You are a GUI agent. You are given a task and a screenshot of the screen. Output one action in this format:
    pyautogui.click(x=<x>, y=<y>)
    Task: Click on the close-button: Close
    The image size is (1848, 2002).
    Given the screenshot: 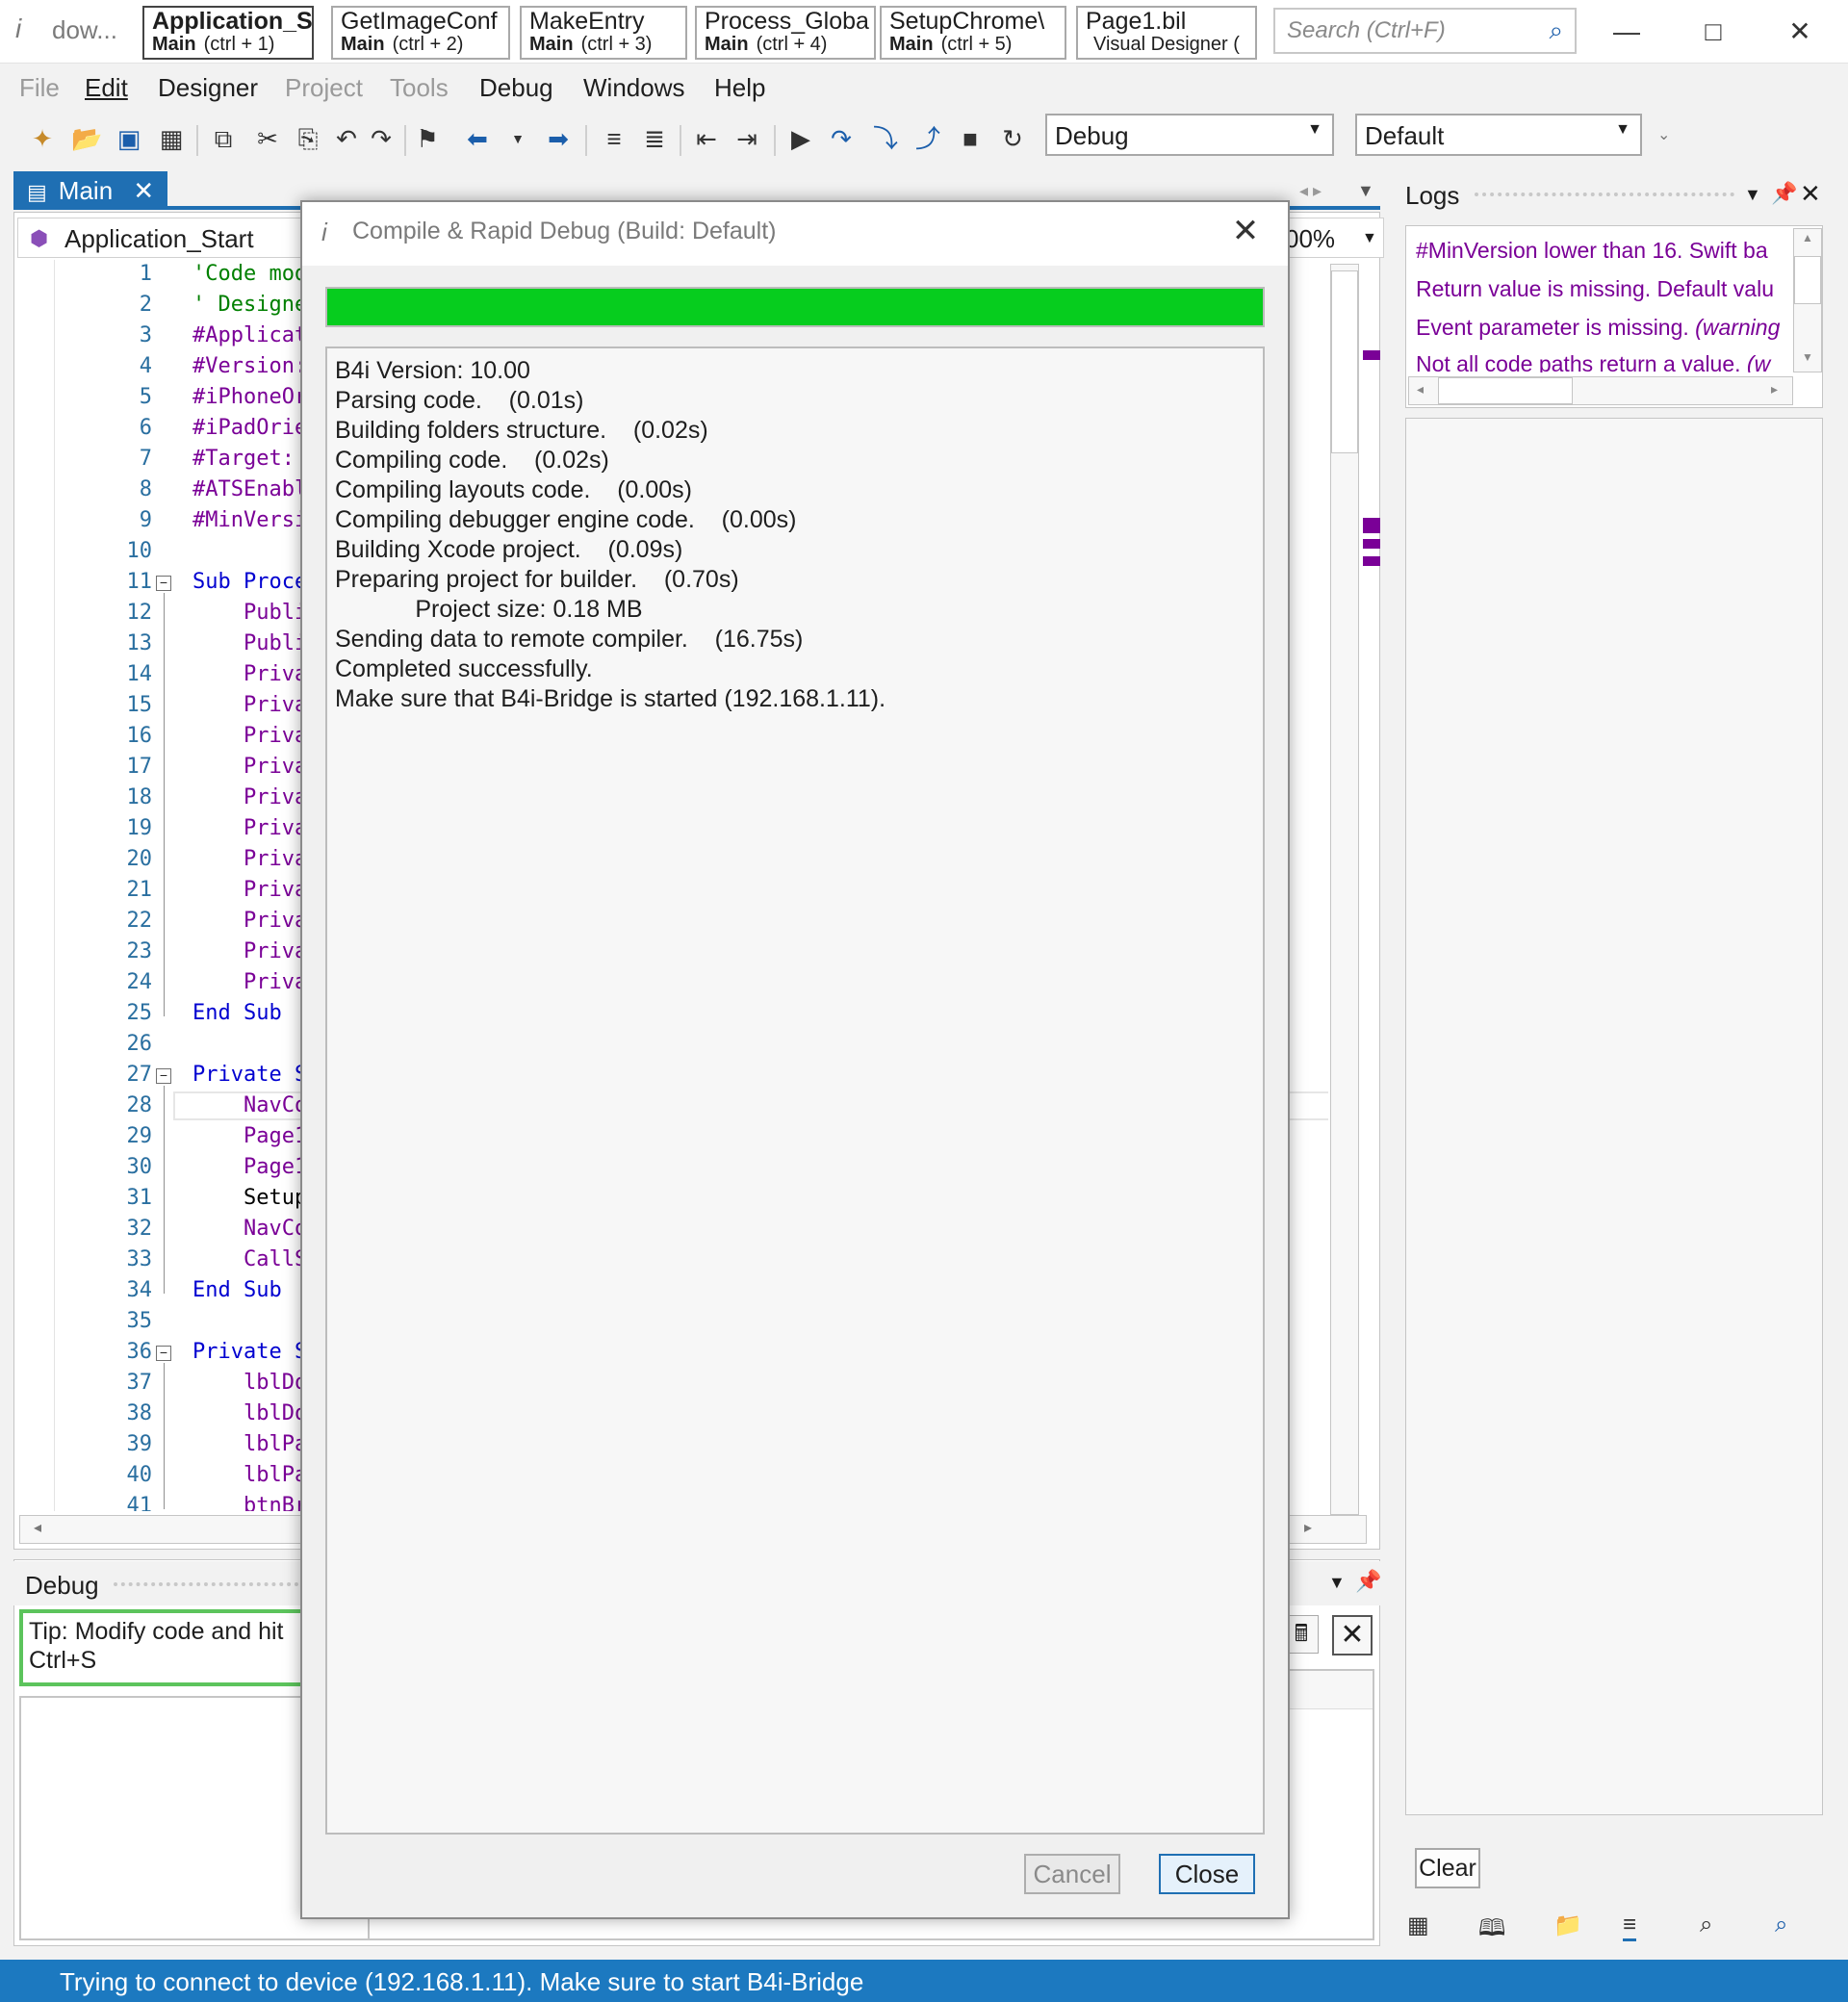 What is the action you would take?
    pyautogui.click(x=1207, y=1874)
    